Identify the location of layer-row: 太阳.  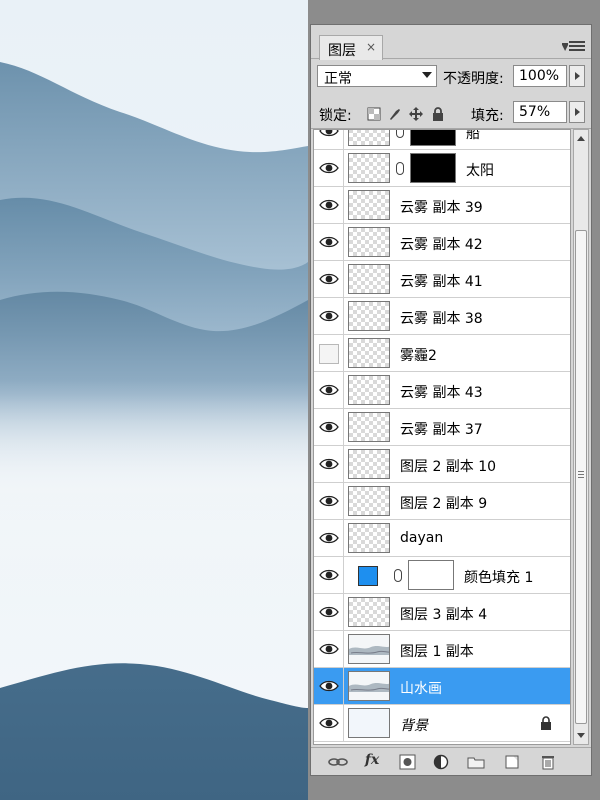
(442, 168).